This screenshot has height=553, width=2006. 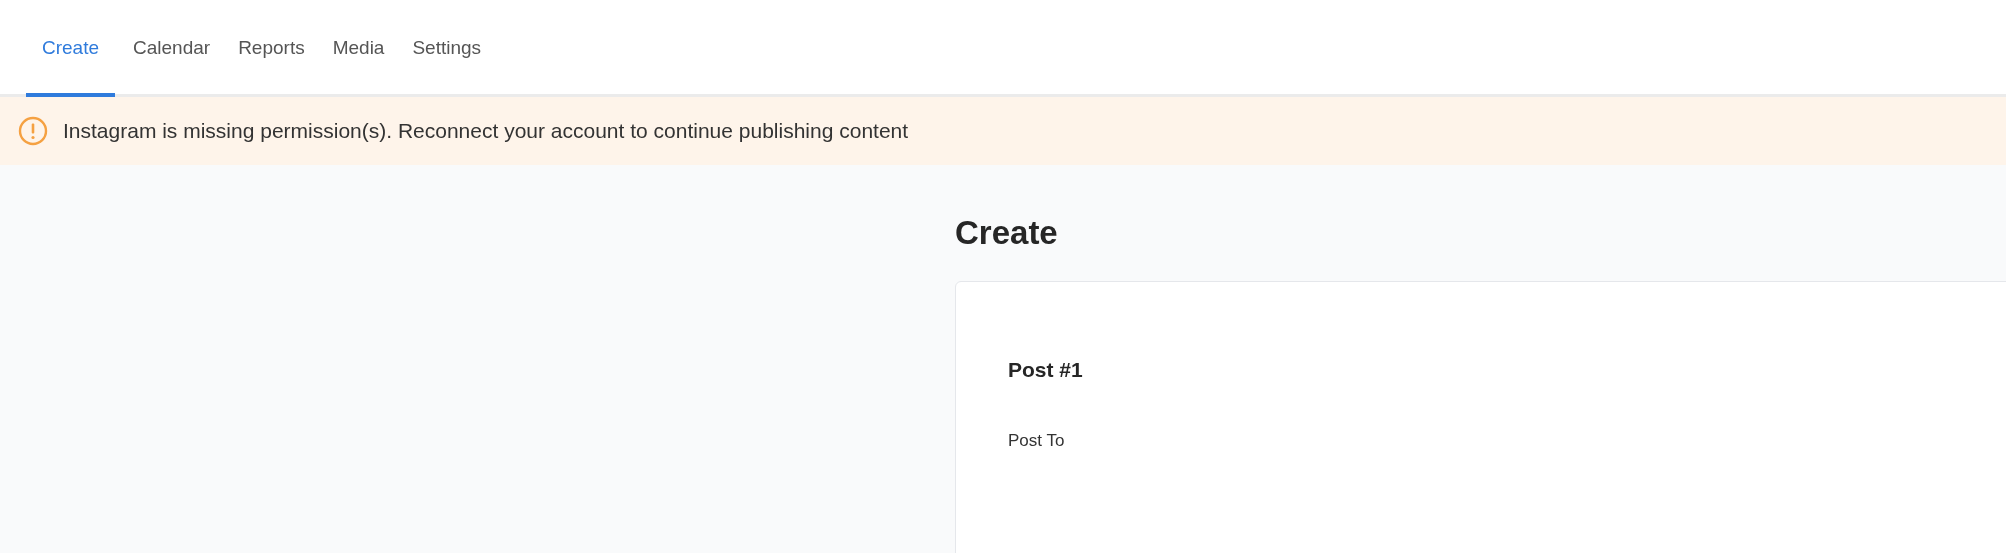 I want to click on nav-tab: Media, so click(x=358, y=48).